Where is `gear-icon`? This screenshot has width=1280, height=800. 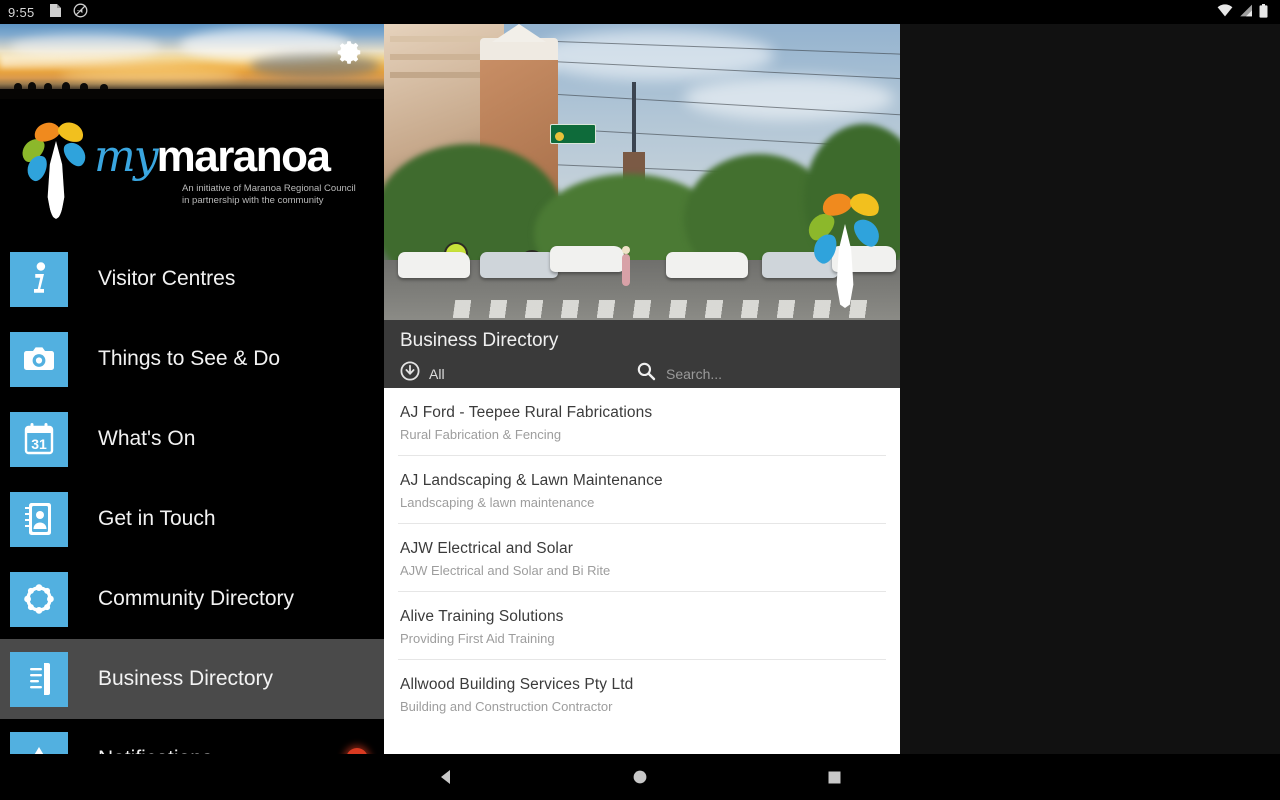
gear-icon is located at coordinates (349, 55).